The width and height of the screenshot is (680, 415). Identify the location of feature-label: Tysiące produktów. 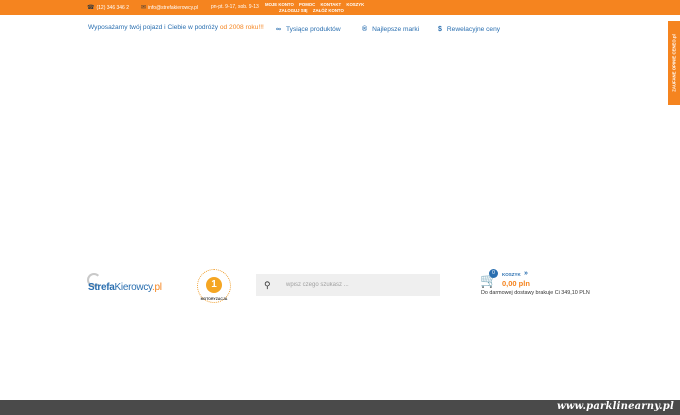
(313, 29).